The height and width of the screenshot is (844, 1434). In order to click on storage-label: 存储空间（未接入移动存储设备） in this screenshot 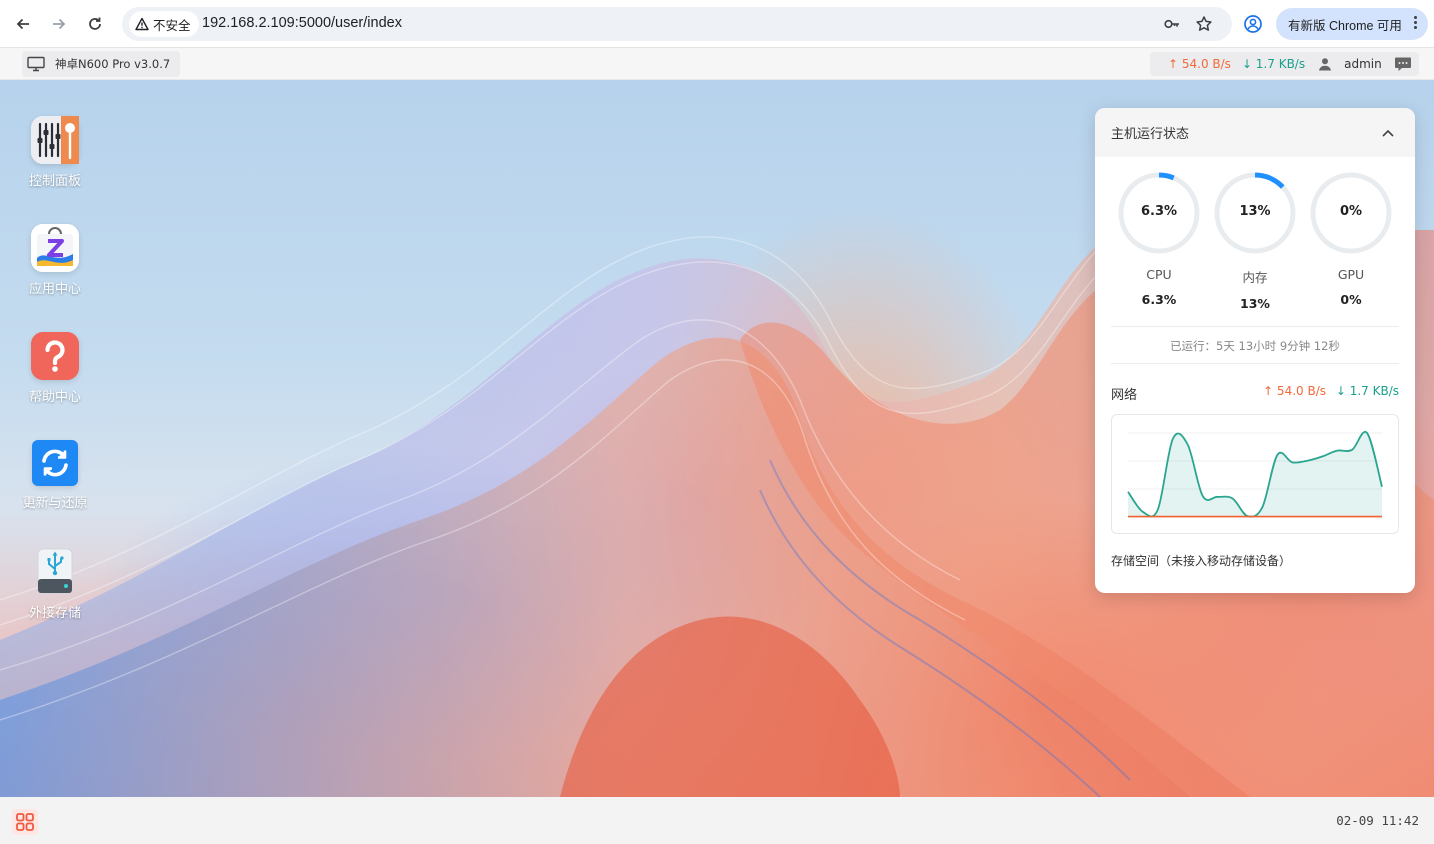, I will do `click(1201, 561)`.